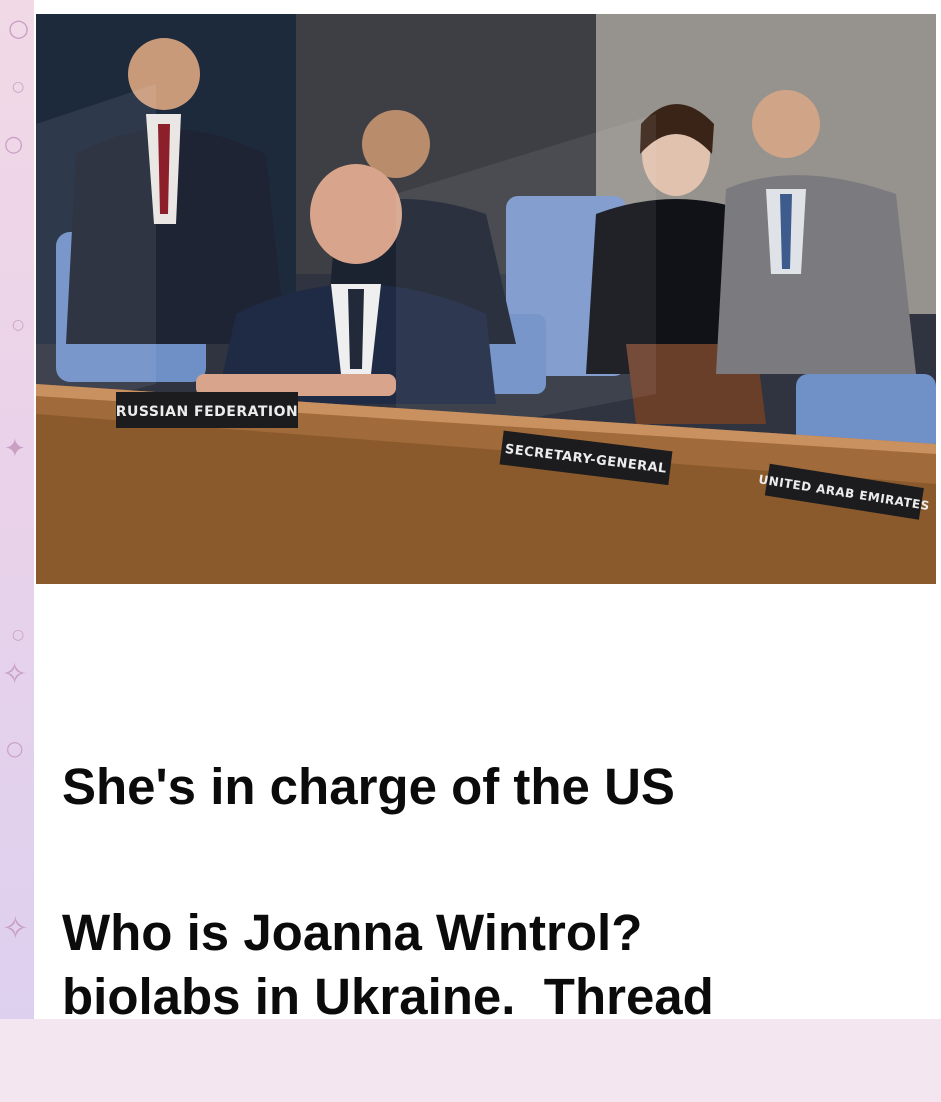  Describe the element at coordinates (486, 7) in the screenshot. I see `card-top-border` at that location.